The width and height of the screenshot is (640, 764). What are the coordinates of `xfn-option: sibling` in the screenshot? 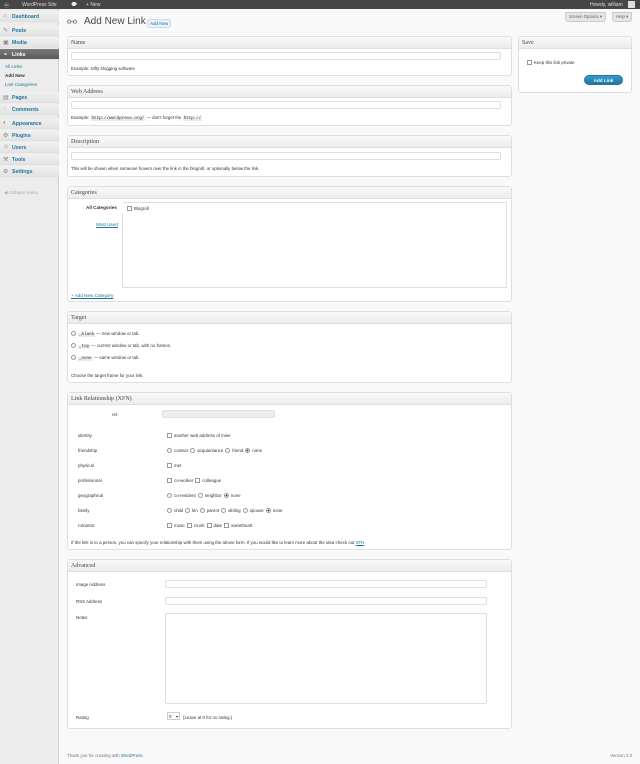 It's located at (231, 511).